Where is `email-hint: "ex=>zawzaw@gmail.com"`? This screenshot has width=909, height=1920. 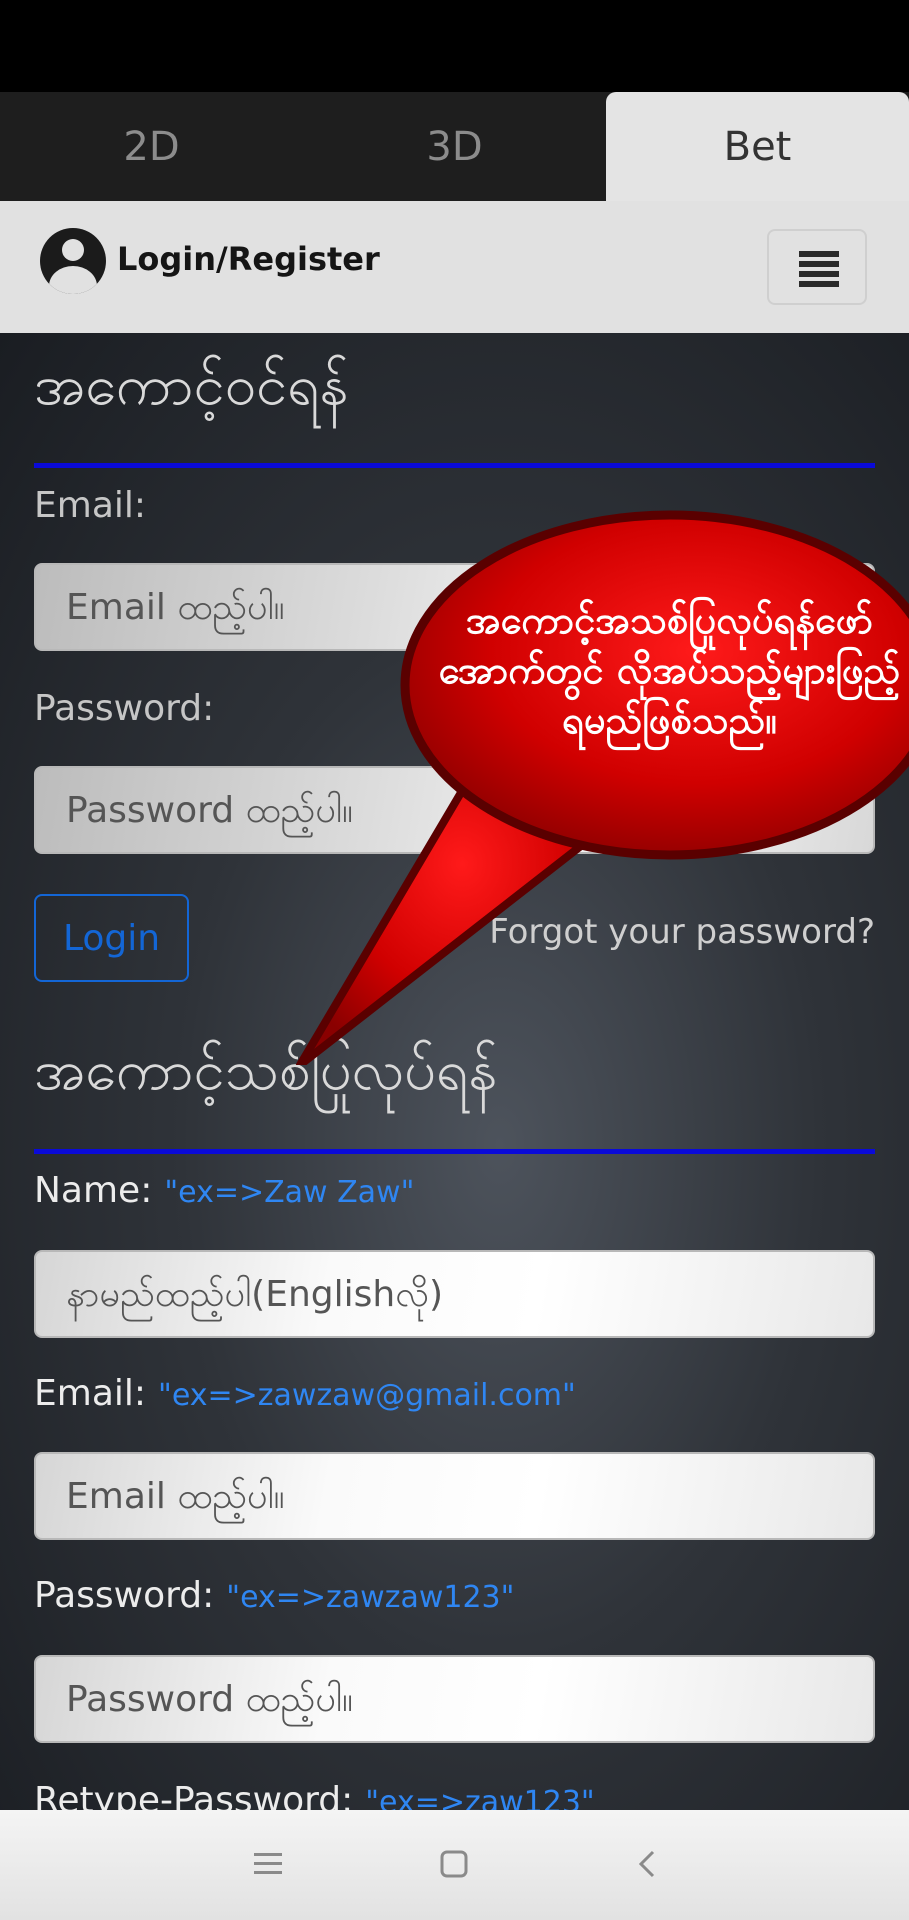 email-hint: "ex=>zawzaw@gmail.com" is located at coordinates (367, 1395).